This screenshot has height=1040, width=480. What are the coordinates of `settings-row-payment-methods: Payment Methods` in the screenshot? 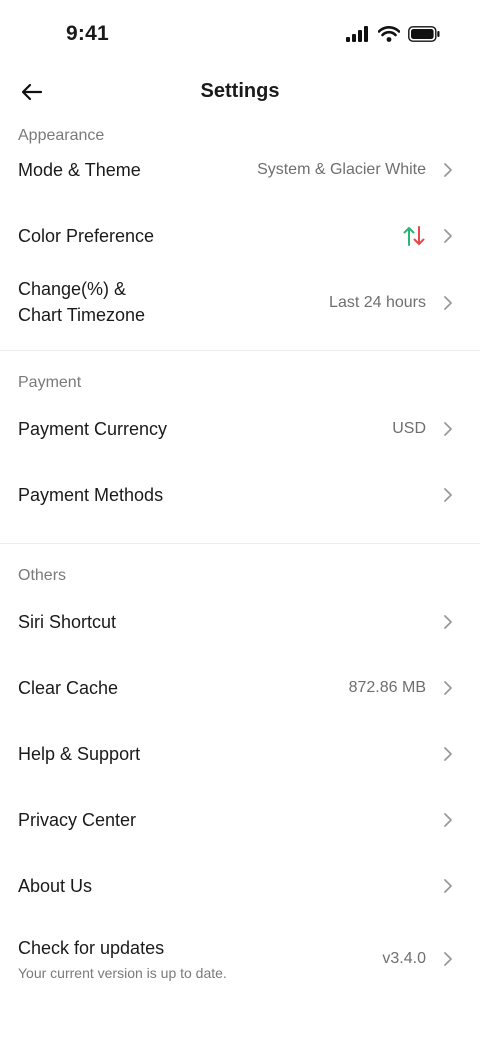 It's located at (240, 496).